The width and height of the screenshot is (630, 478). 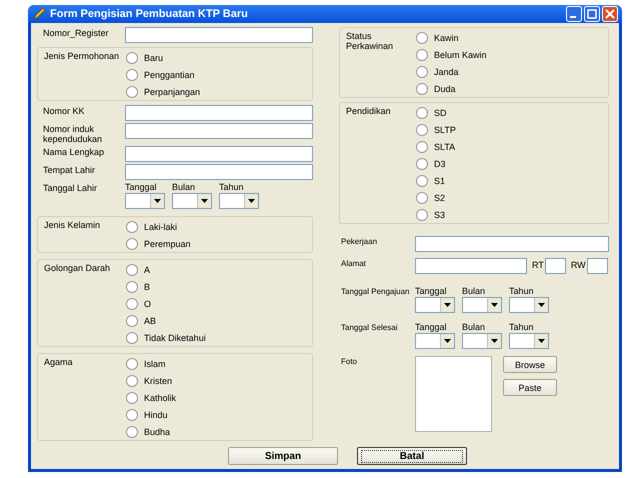 What do you see at coordinates (70, 188) in the screenshot?
I see `field-label: Tanggal Lahir` at bounding box center [70, 188].